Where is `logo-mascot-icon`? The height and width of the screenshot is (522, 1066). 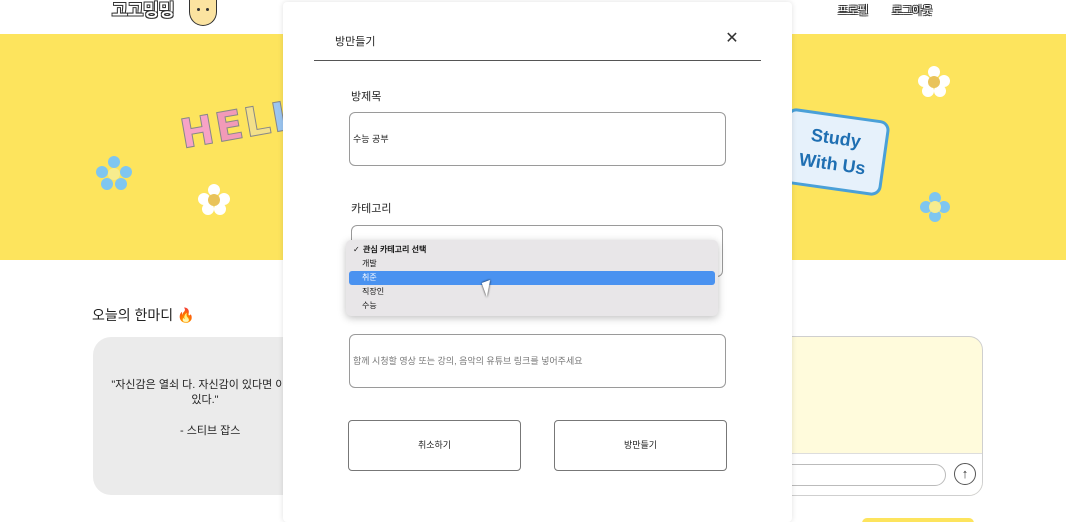 logo-mascot-icon is located at coordinates (203, 13).